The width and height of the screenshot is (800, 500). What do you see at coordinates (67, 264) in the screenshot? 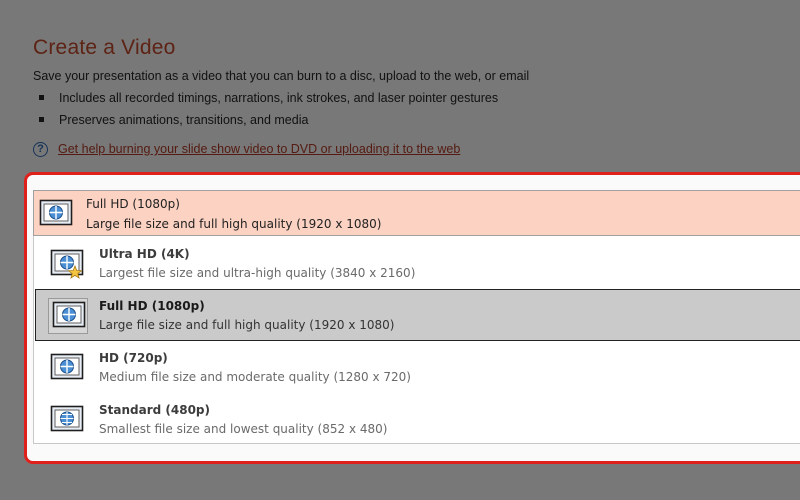
I see `ultra-hd-star-icon` at bounding box center [67, 264].